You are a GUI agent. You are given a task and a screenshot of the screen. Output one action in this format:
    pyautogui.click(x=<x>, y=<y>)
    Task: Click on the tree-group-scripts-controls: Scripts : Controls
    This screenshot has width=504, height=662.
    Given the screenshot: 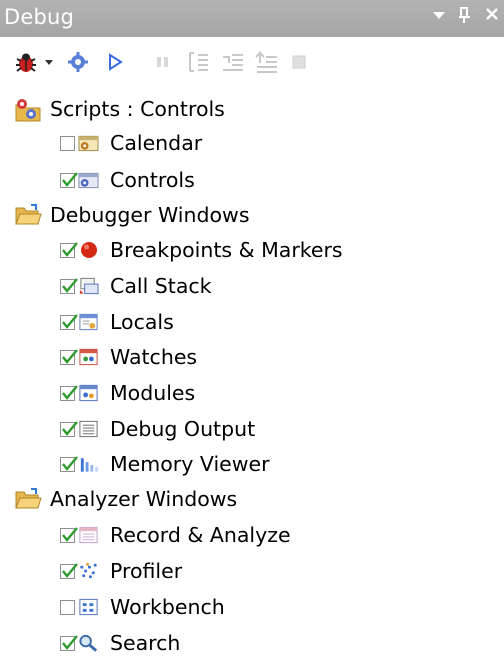 What is the action you would take?
    pyautogui.click(x=119, y=109)
    